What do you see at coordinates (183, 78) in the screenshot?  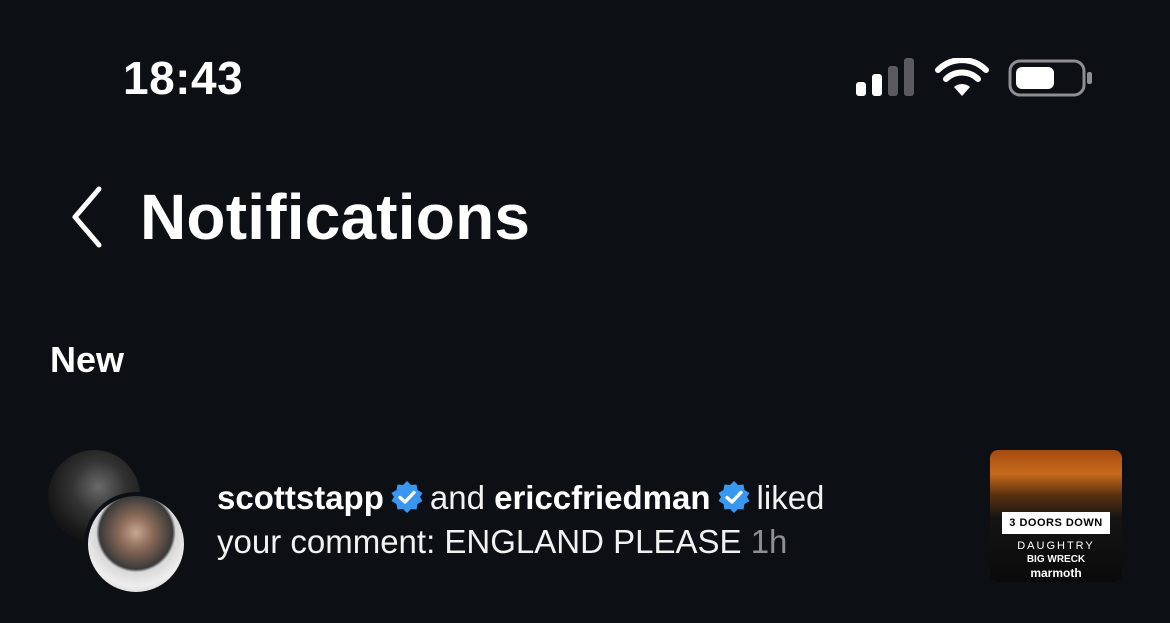 I see `status-time: 18:43` at bounding box center [183, 78].